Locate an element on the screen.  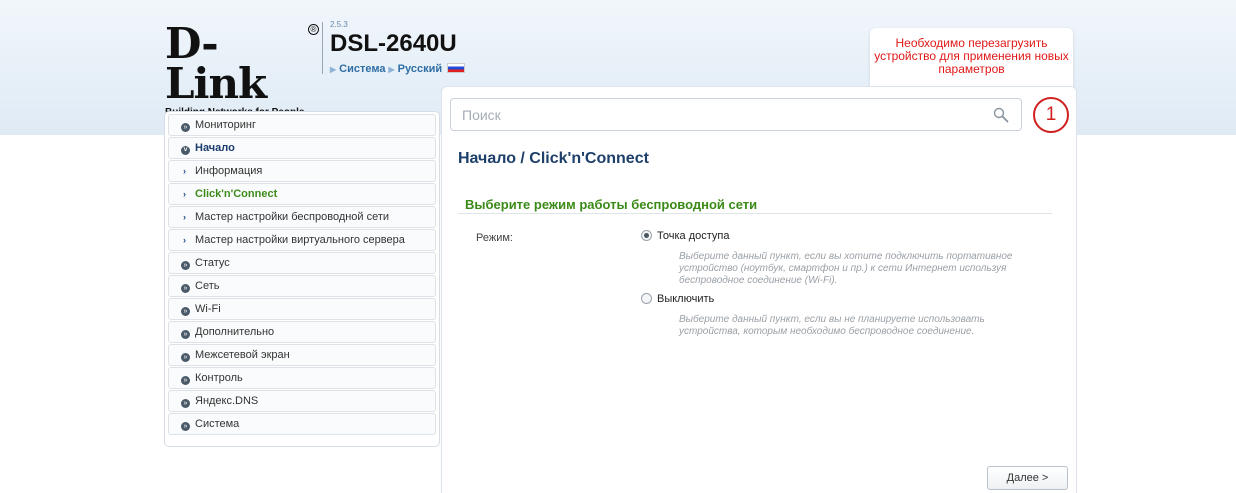
sidebar-item-system: » Система is located at coordinates (302, 424).